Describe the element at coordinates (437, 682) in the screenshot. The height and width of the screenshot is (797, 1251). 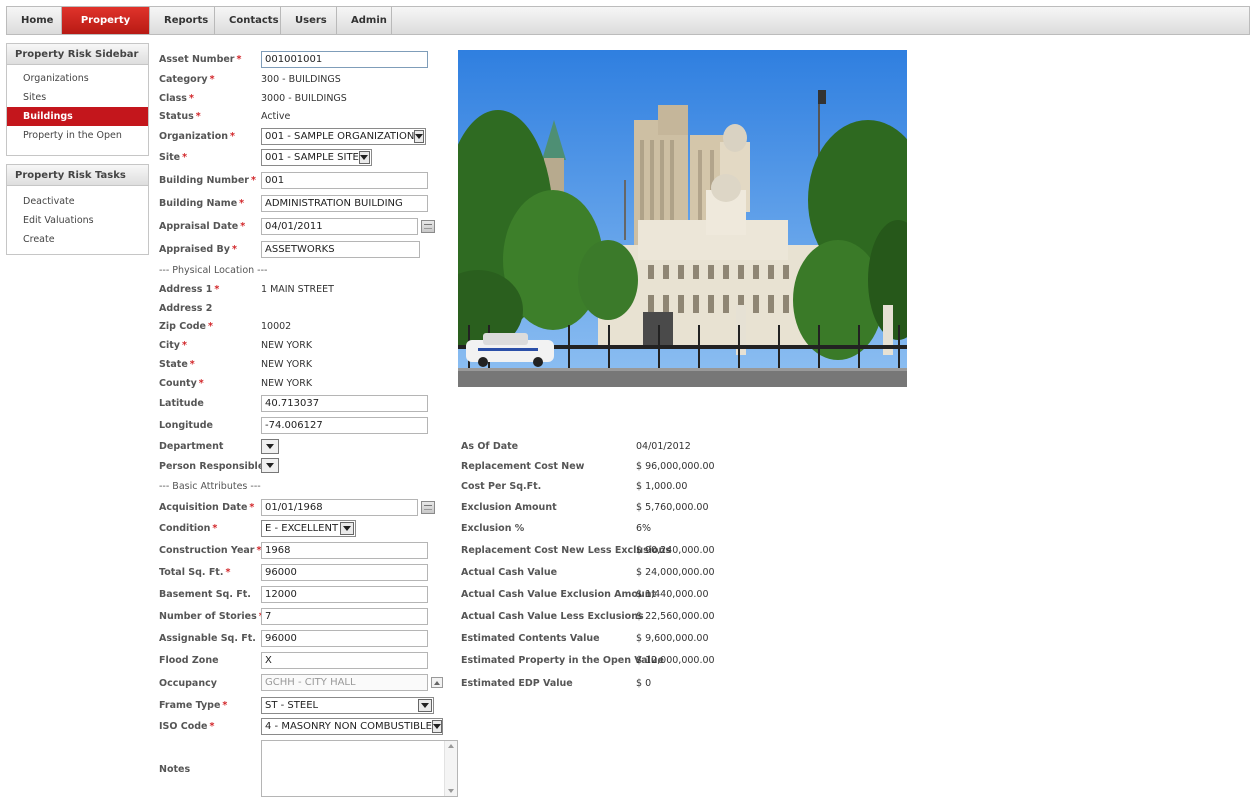
I see `occupancy-lookup-icon` at that location.